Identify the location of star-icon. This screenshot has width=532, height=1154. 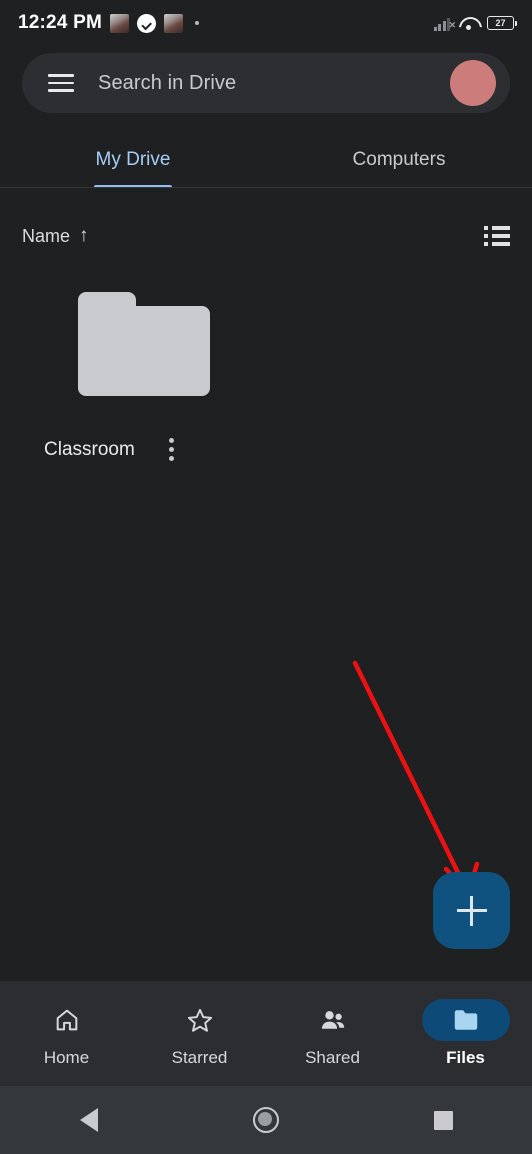
(199, 1020).